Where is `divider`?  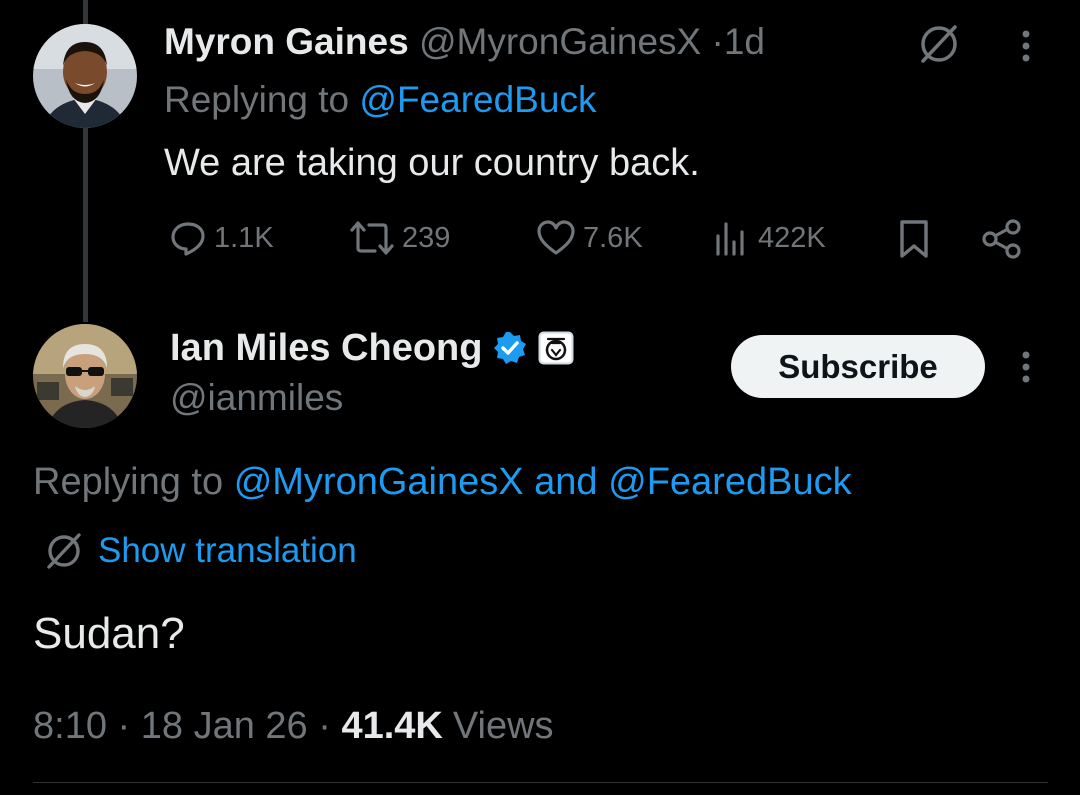
divider is located at coordinates (540, 782).